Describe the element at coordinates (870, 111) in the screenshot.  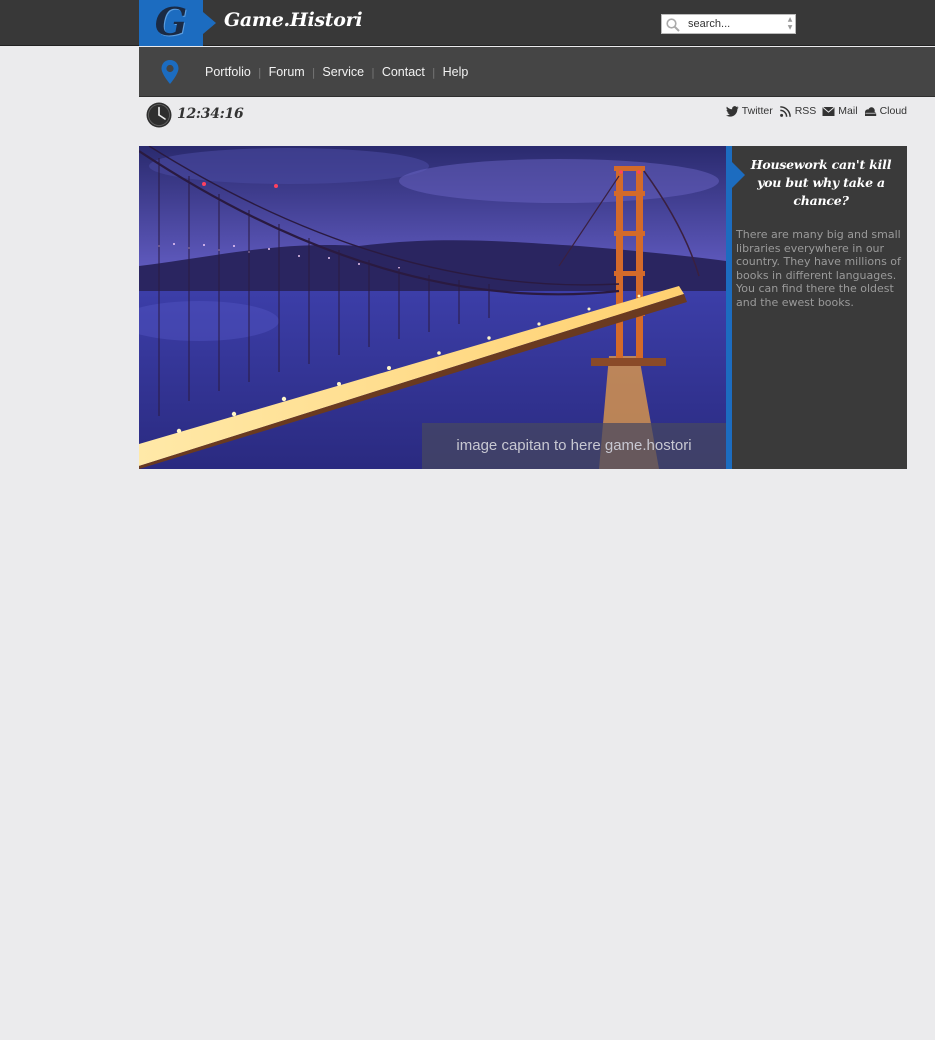
I see `cloud-icon` at that location.